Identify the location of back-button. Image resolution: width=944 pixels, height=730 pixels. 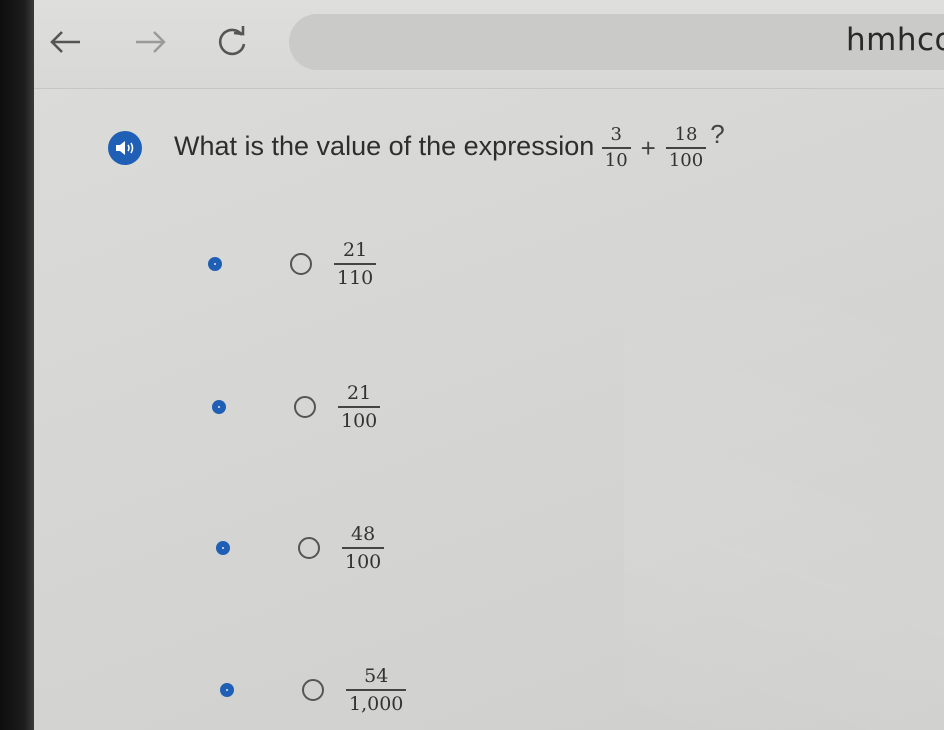
(66, 42).